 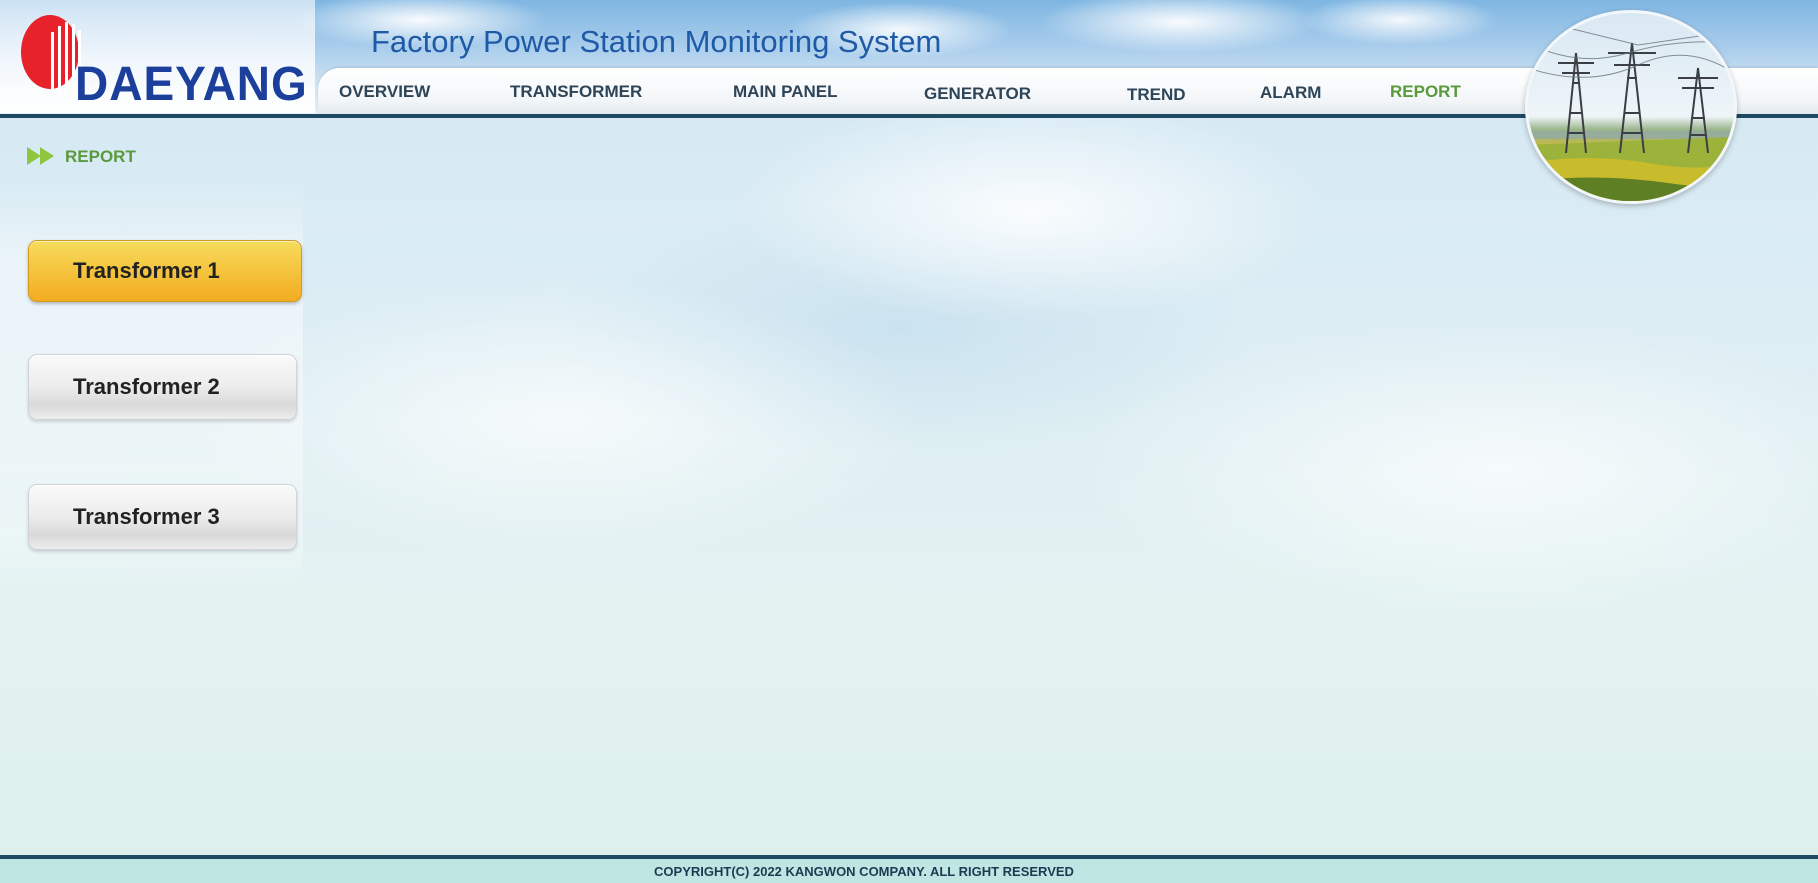 What do you see at coordinates (576, 92) in the screenshot?
I see `nav-transformer: TRANSFORMER` at bounding box center [576, 92].